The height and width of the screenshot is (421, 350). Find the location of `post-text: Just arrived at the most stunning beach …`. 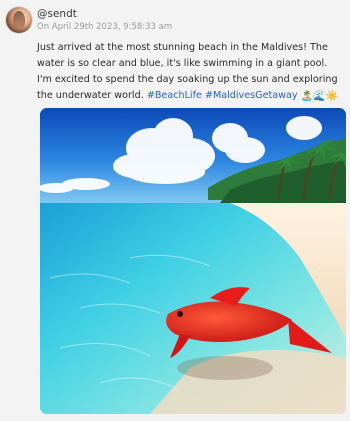

post-text: Just arrived at the most stunning beach … is located at coordinates (189, 72).